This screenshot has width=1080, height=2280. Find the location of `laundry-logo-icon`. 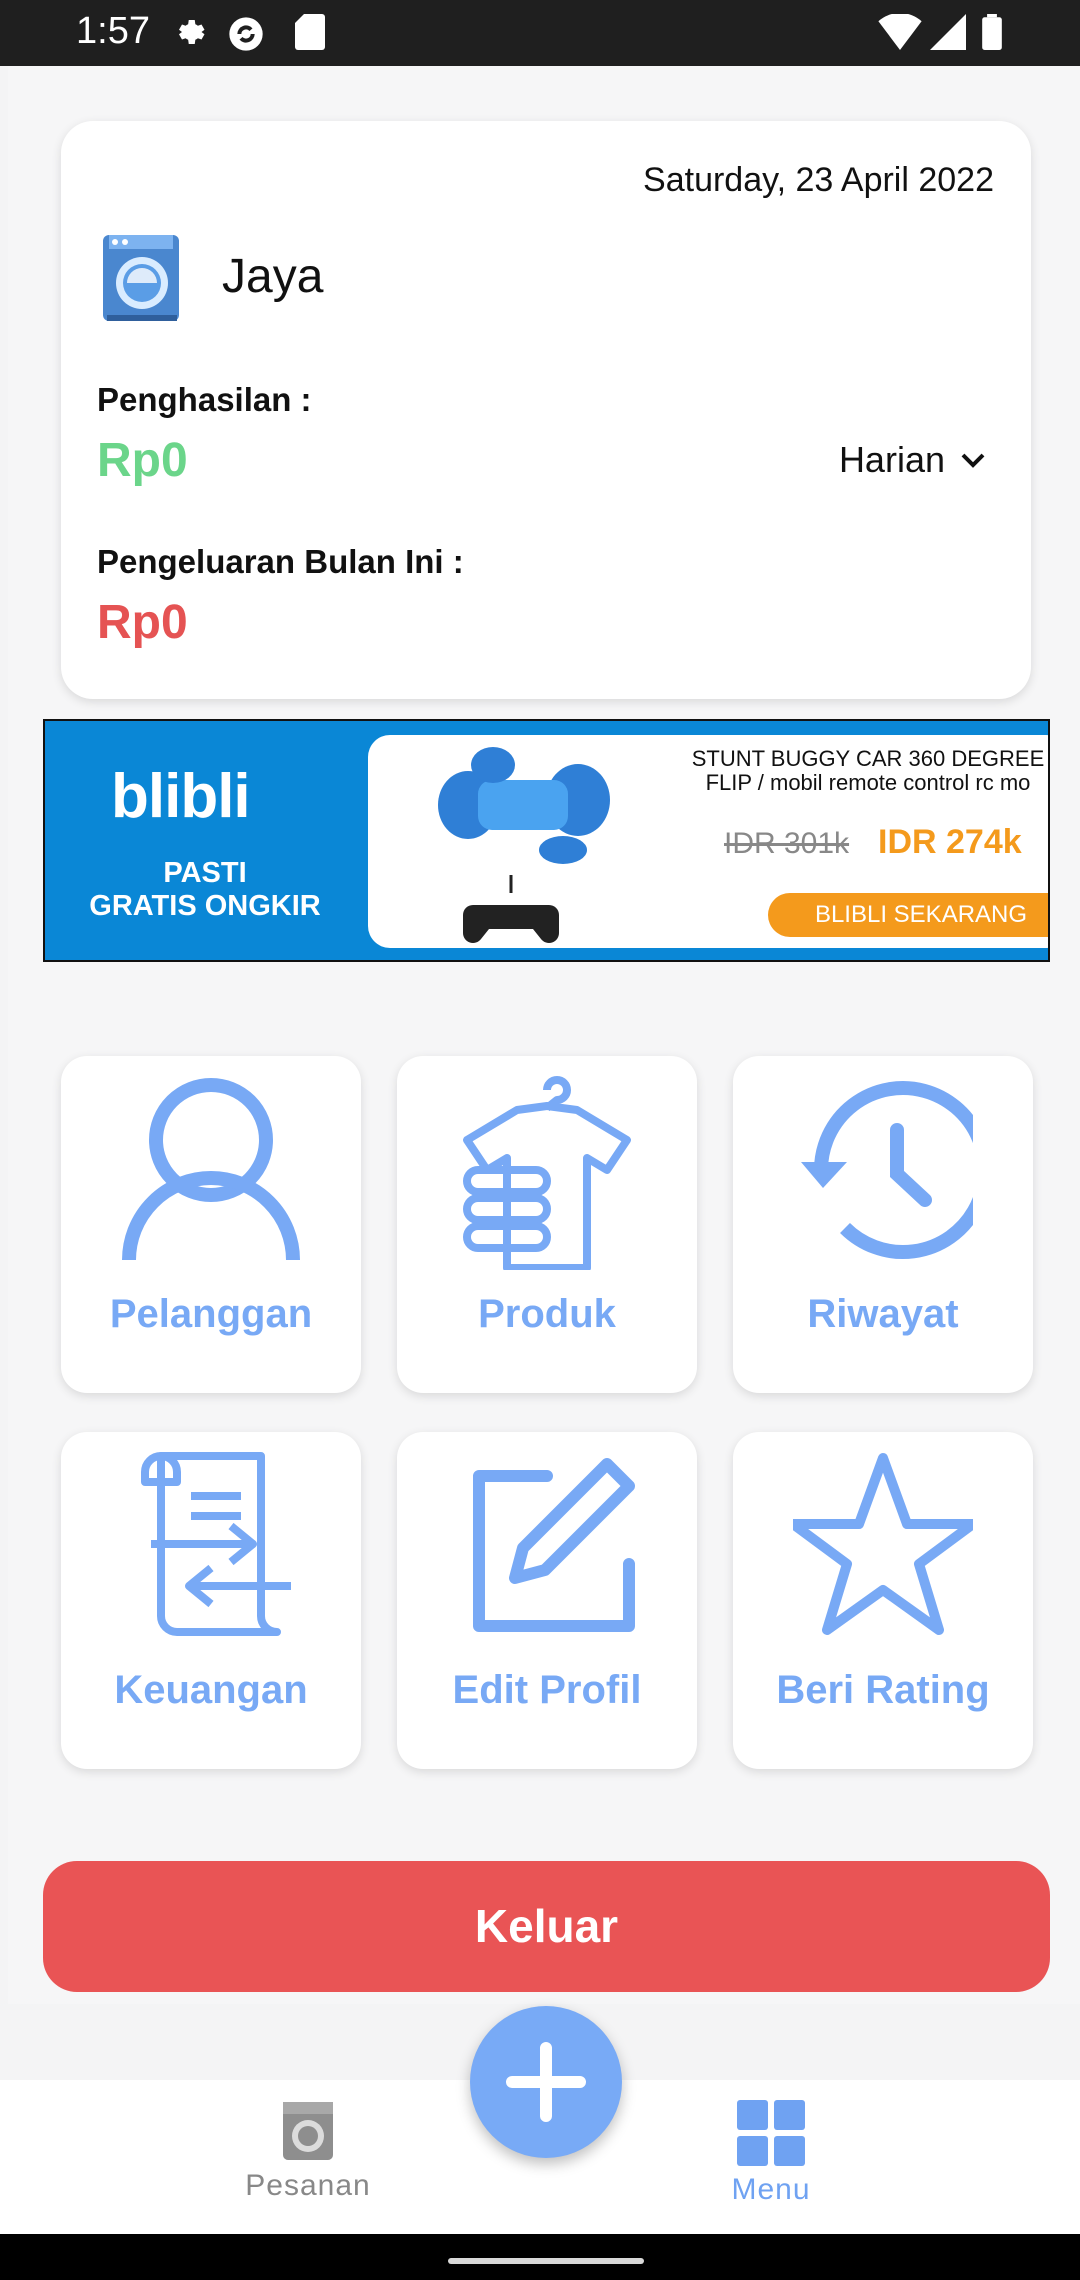

laundry-logo-icon is located at coordinates (142, 278).